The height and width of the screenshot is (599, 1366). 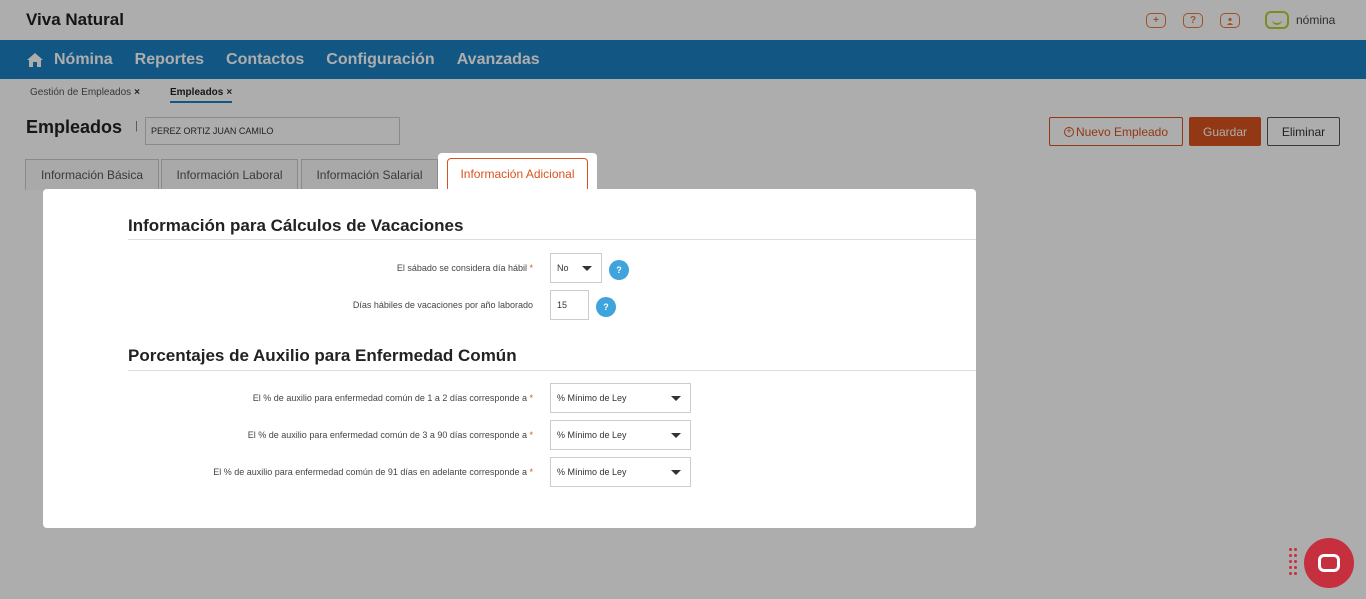 I want to click on chat-button, so click(x=1329, y=563).